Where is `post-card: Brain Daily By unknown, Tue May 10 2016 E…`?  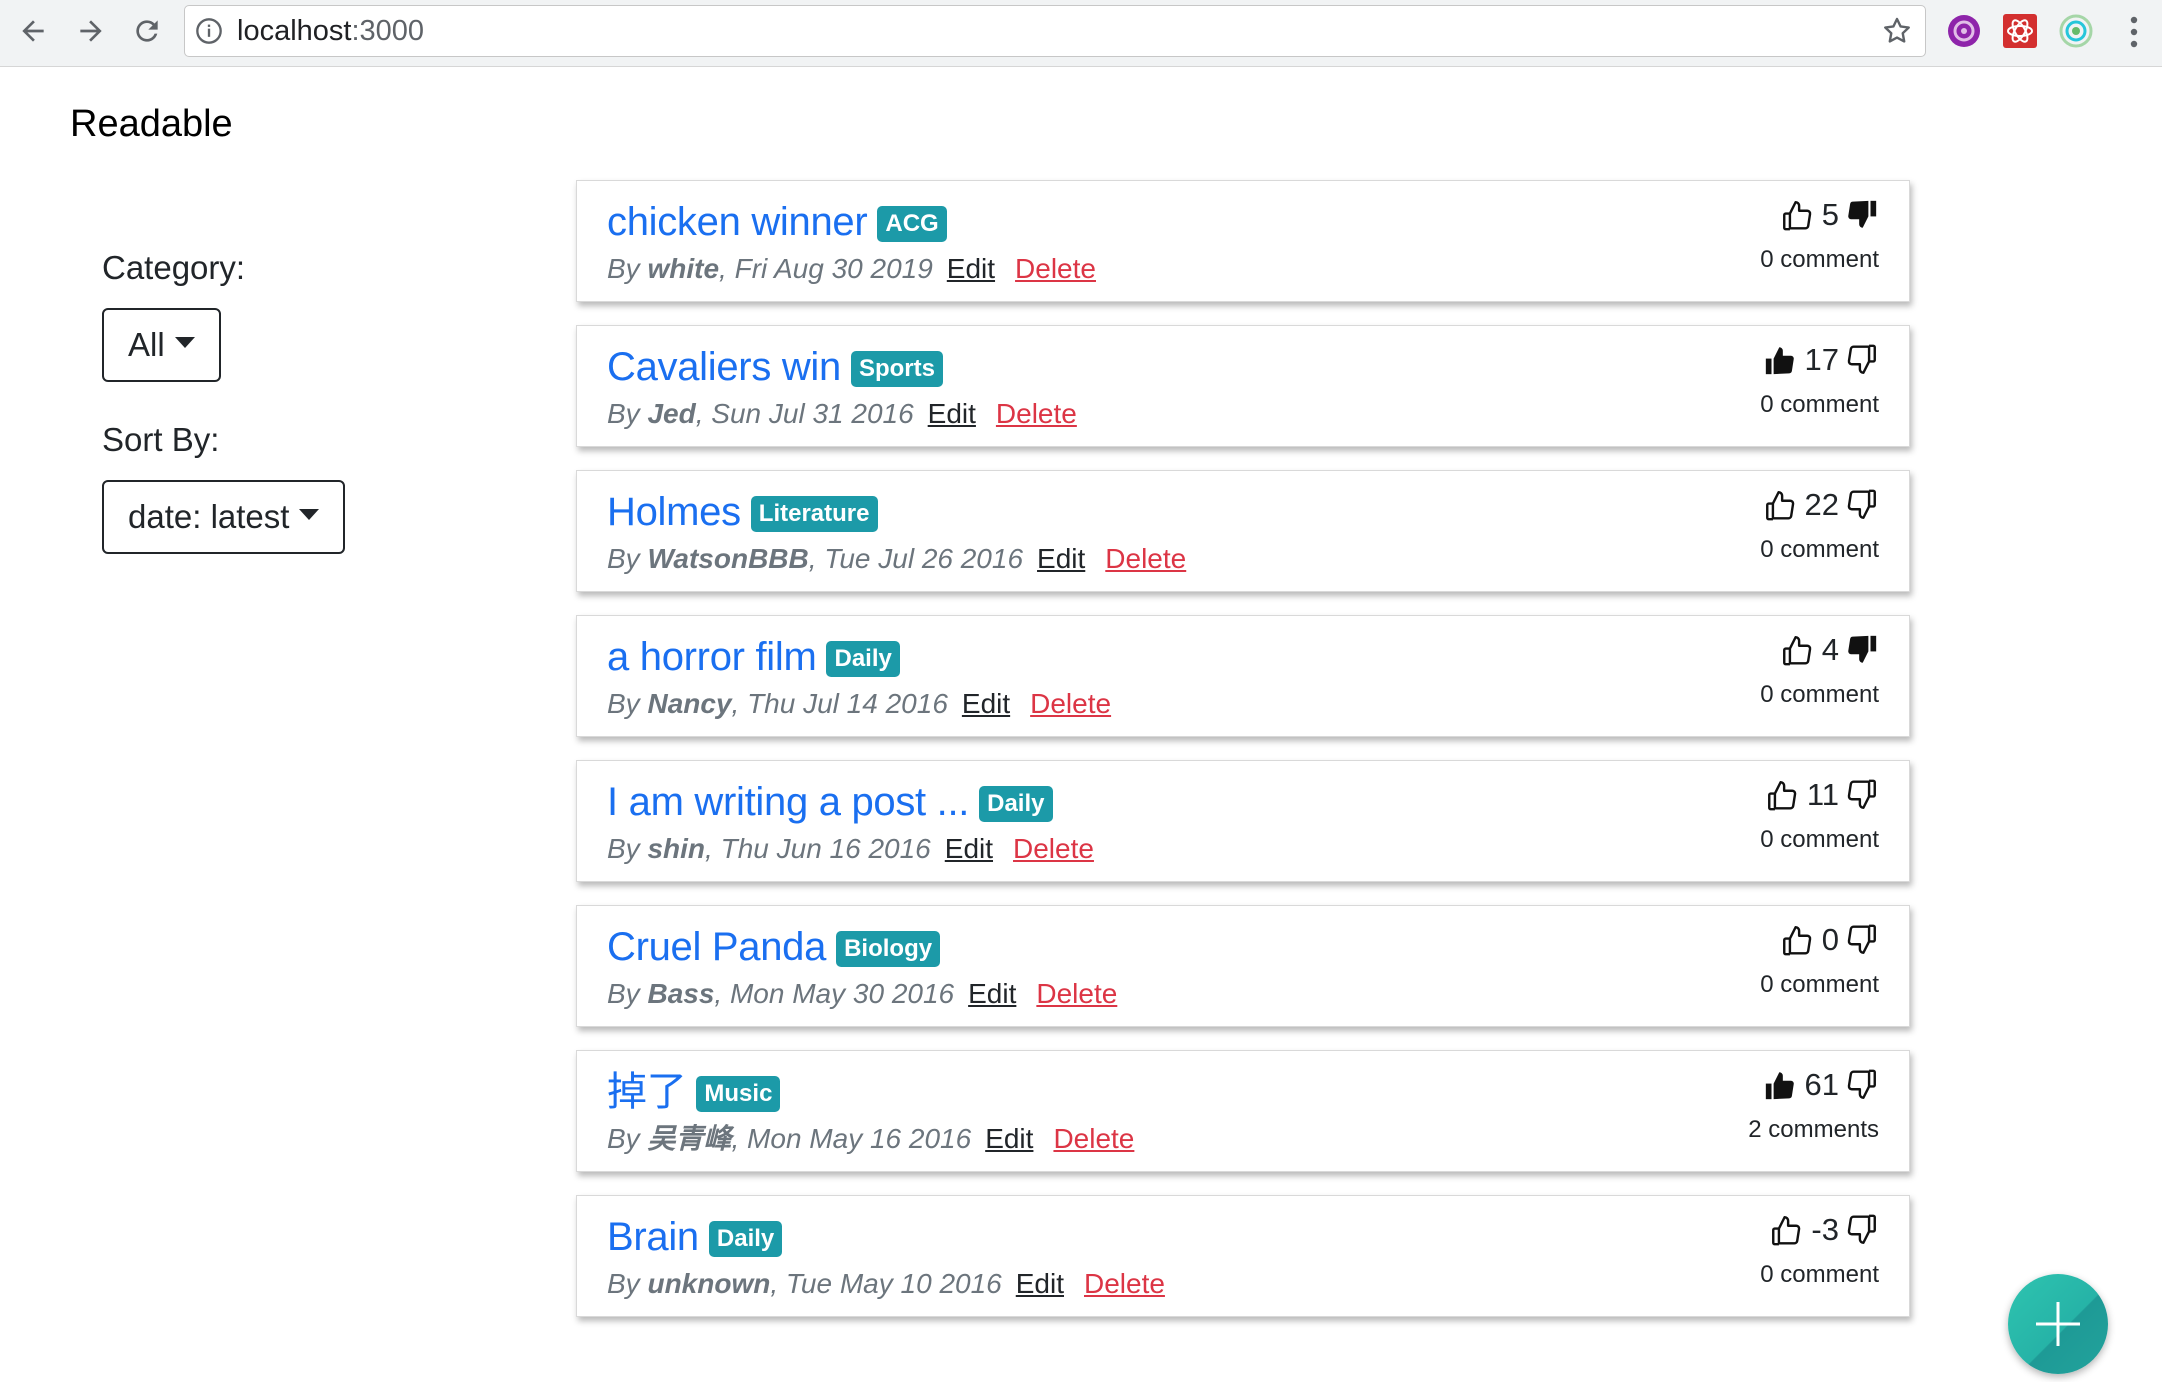 post-card: Brain Daily By unknown, Tue May 10 2016 E… is located at coordinates (1243, 1256).